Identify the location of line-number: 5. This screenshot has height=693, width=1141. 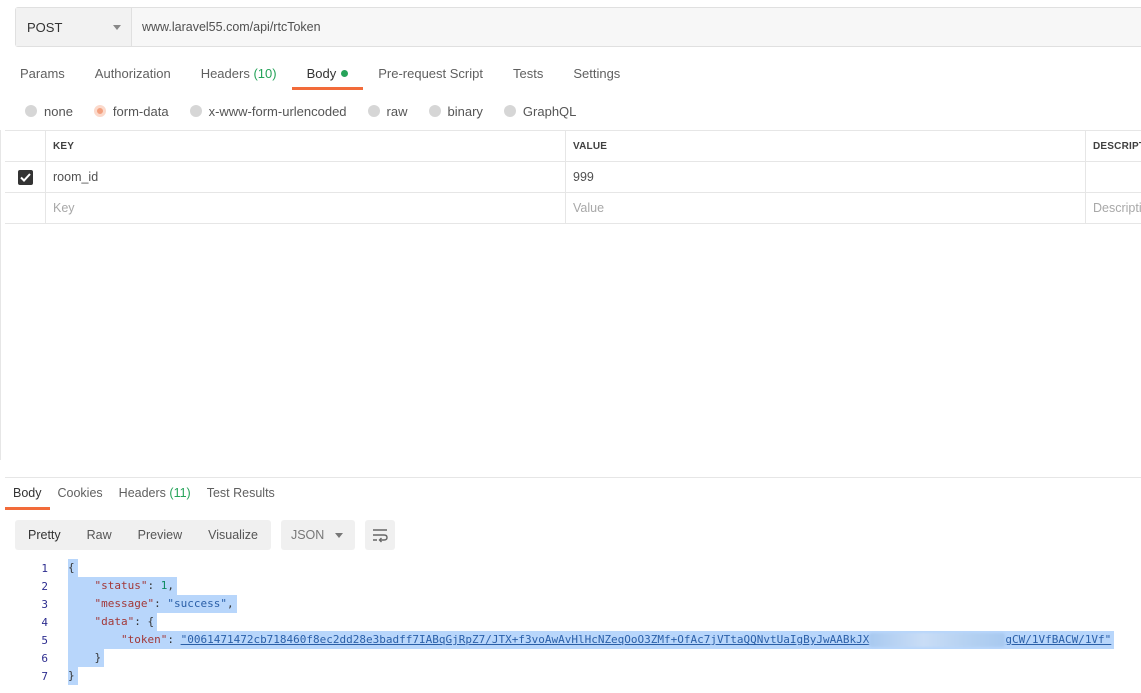
(44, 640).